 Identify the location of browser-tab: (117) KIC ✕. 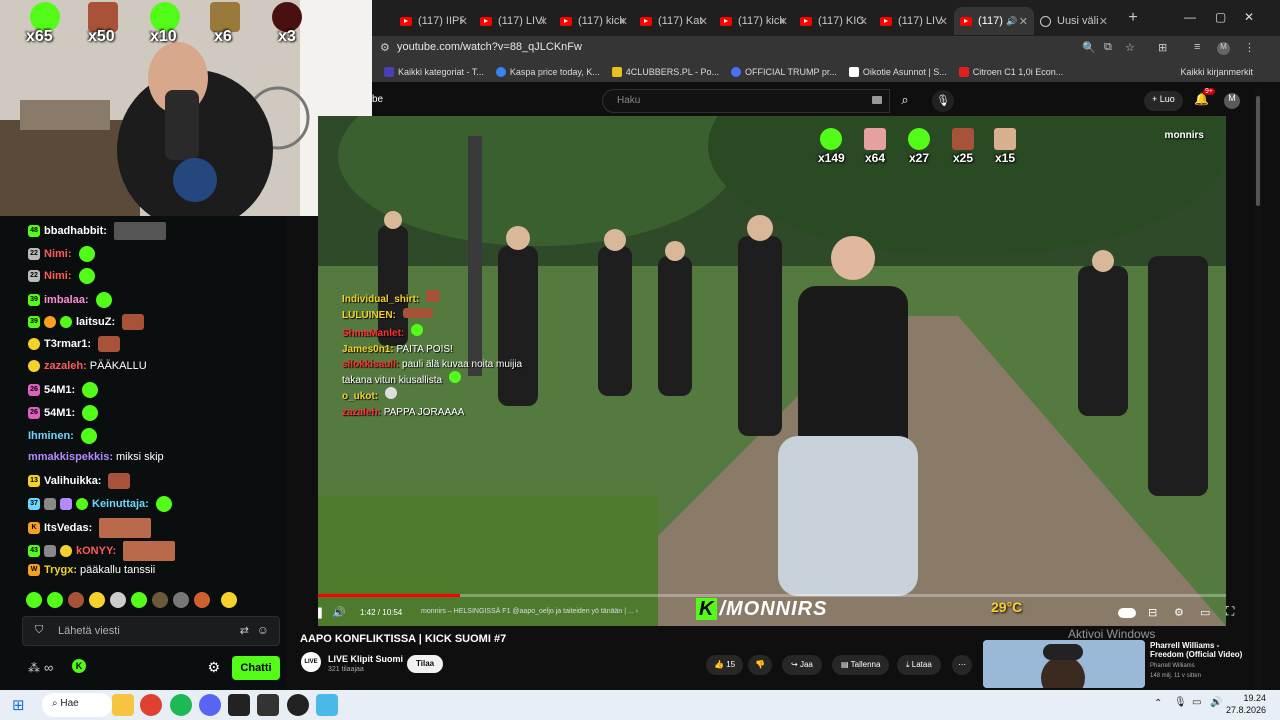
(834, 21).